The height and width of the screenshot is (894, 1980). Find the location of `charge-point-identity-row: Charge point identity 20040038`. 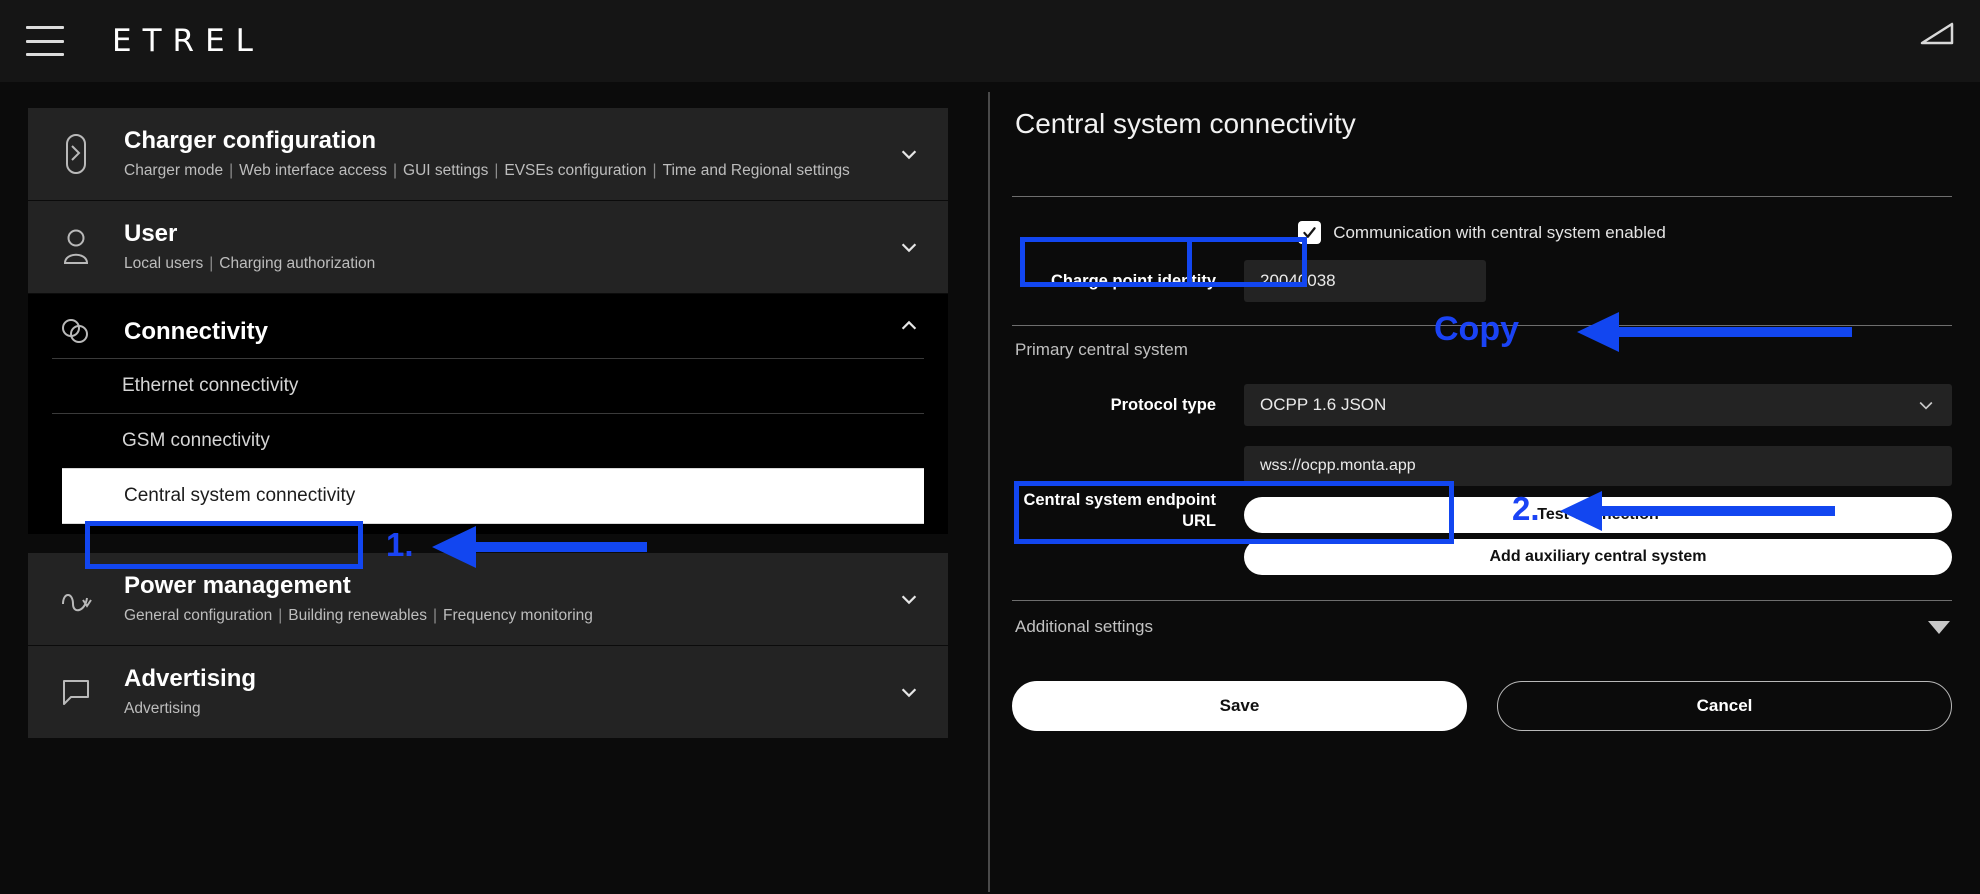

charge-point-identity-row: Charge point identity 20040038 is located at coordinates (1482, 281).